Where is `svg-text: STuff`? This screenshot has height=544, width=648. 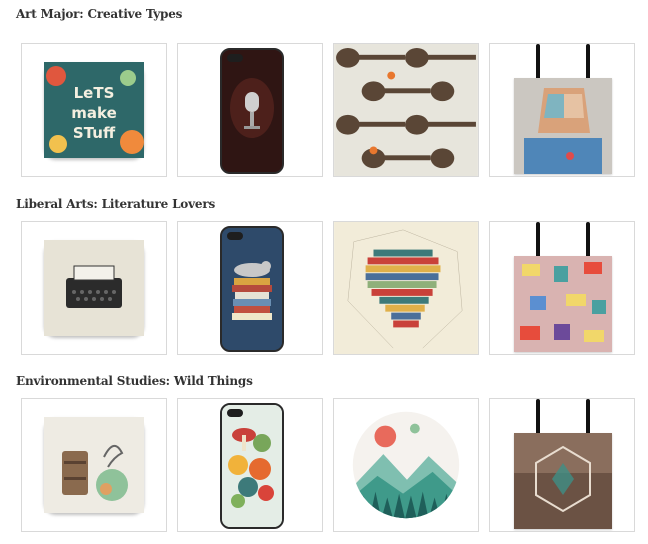
svg-text: STuff is located at coordinates (94, 133).